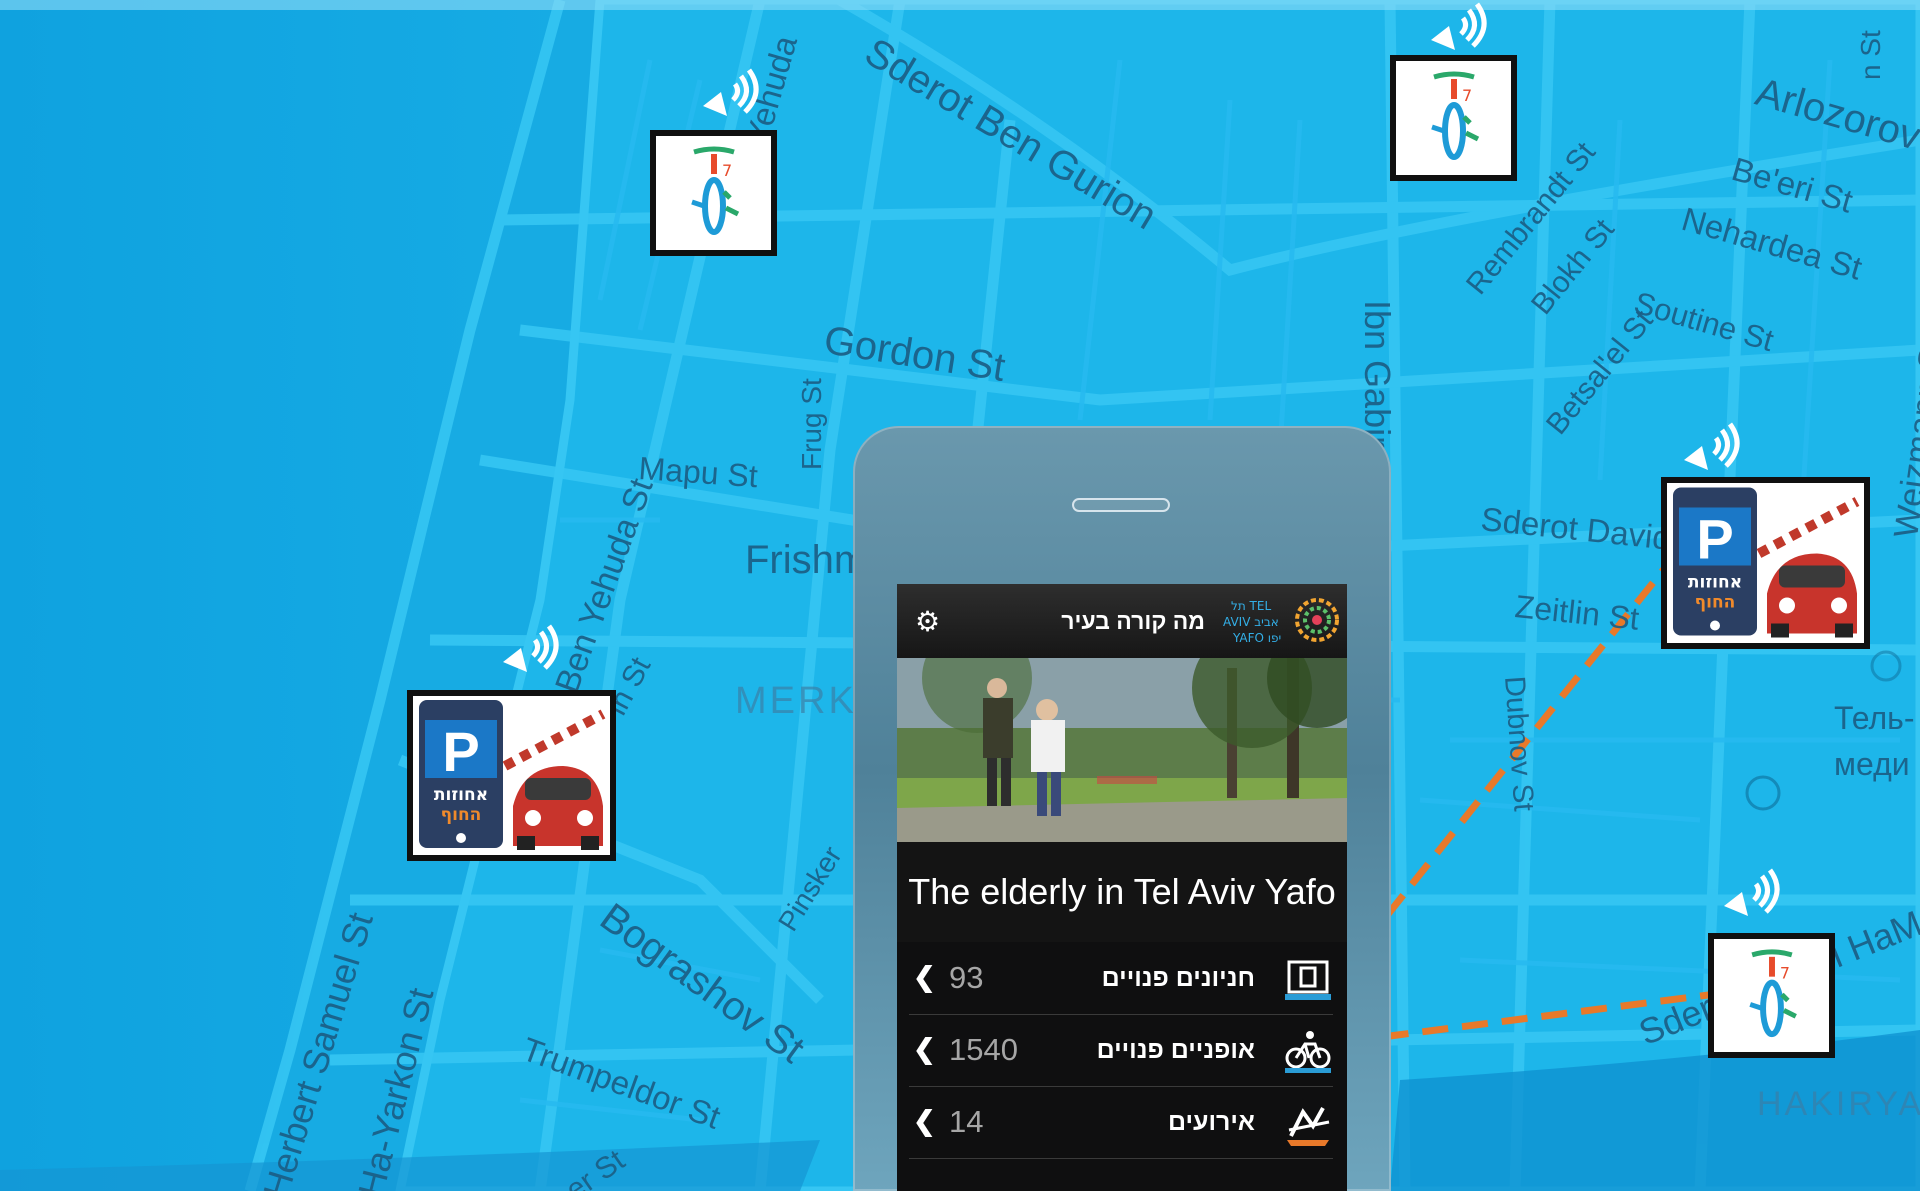  I want to click on parking-icon, so click(1308, 980).